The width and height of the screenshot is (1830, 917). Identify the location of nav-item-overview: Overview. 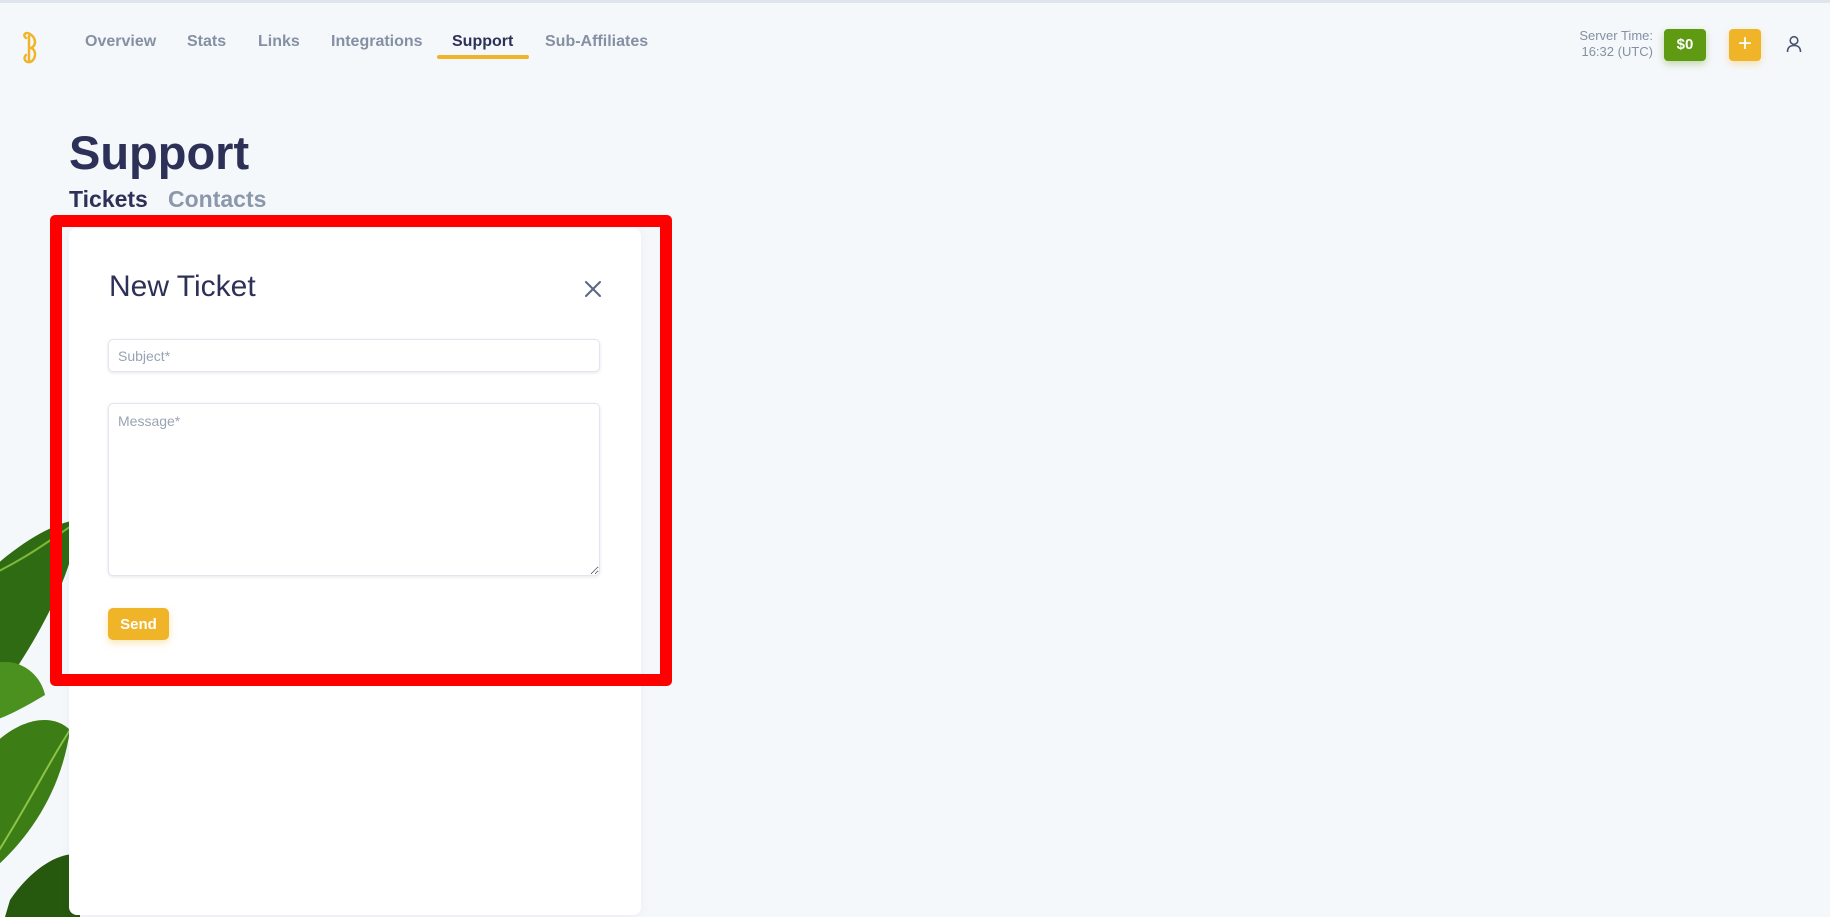
(120, 42).